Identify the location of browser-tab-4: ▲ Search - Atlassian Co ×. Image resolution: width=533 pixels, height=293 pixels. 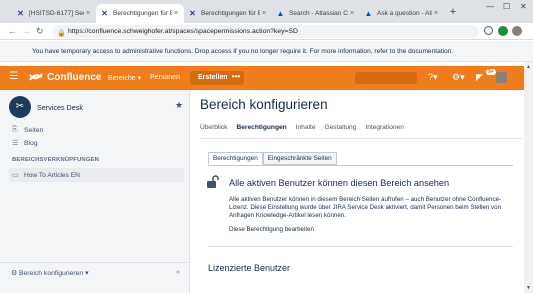
(316, 13).